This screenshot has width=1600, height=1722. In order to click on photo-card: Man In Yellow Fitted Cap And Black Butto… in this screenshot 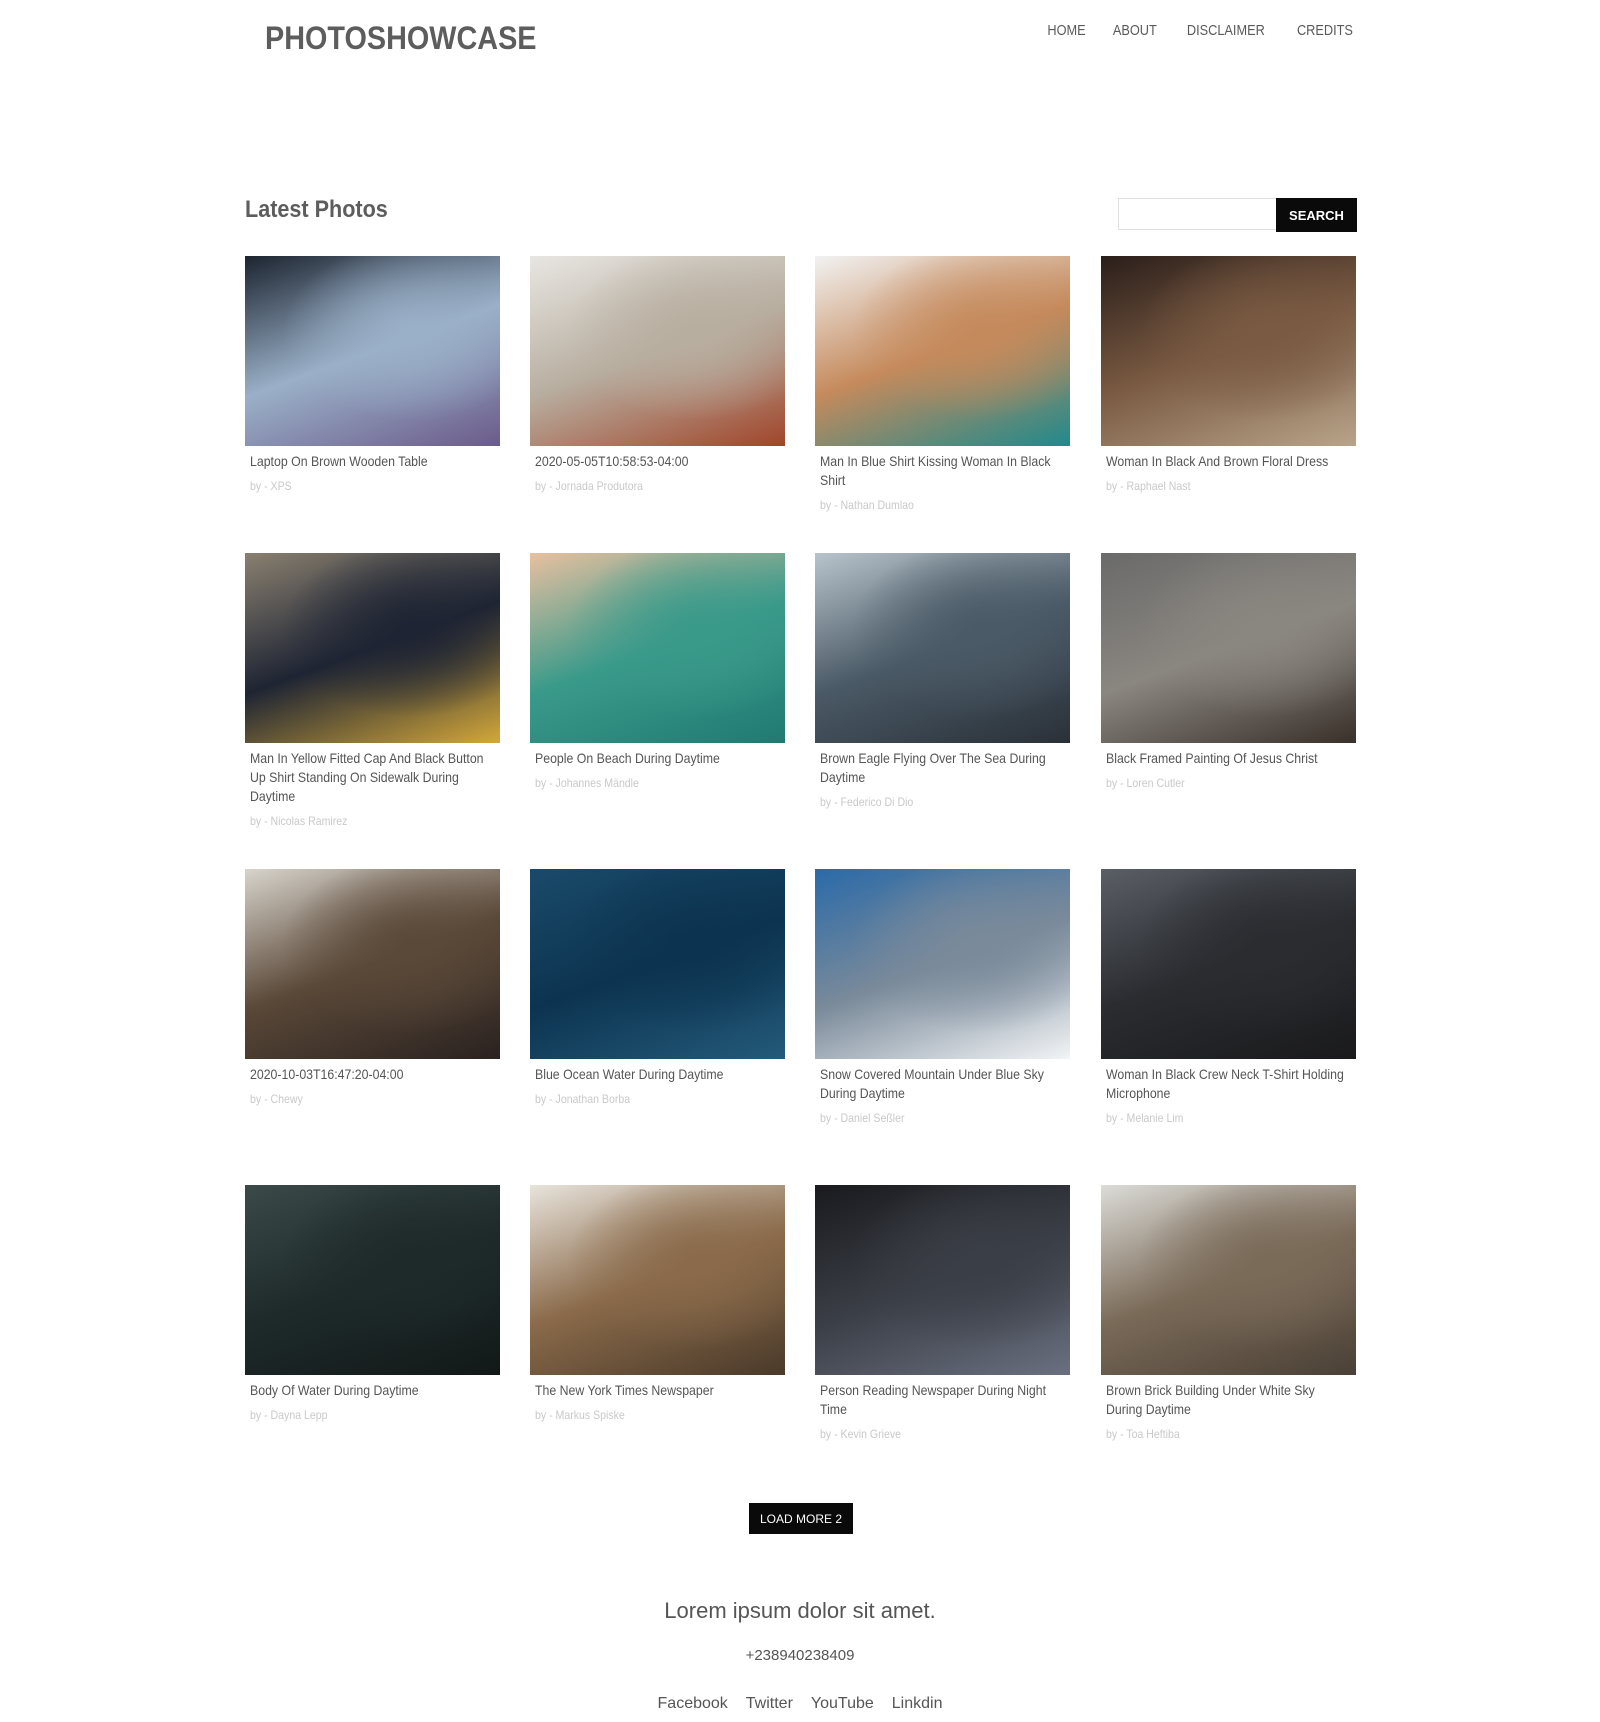, I will do `click(372, 690)`.